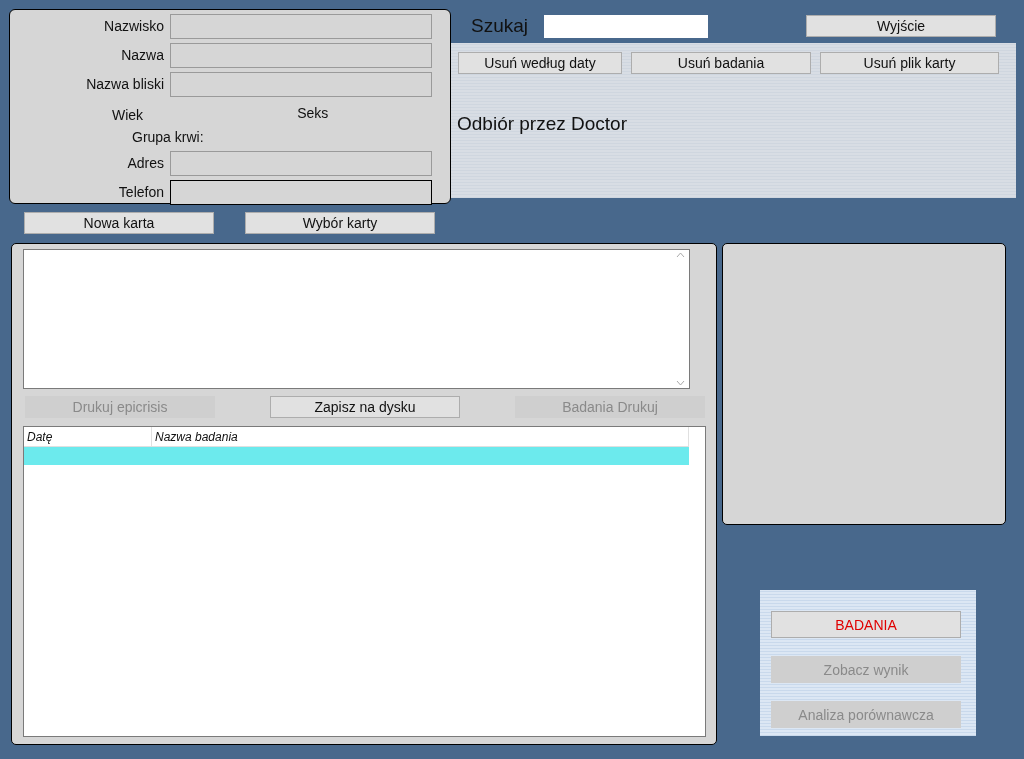 This screenshot has width=1024, height=759. What do you see at coordinates (721, 63) in the screenshot?
I see `button: Usuń badania` at bounding box center [721, 63].